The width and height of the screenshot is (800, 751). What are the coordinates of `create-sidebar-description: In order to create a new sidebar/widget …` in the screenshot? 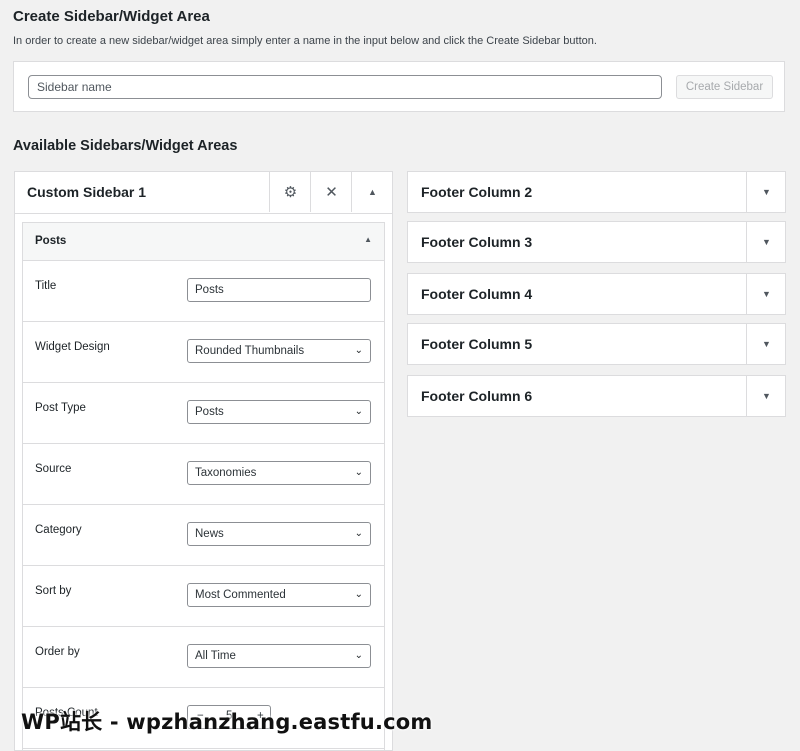 It's located at (305, 41).